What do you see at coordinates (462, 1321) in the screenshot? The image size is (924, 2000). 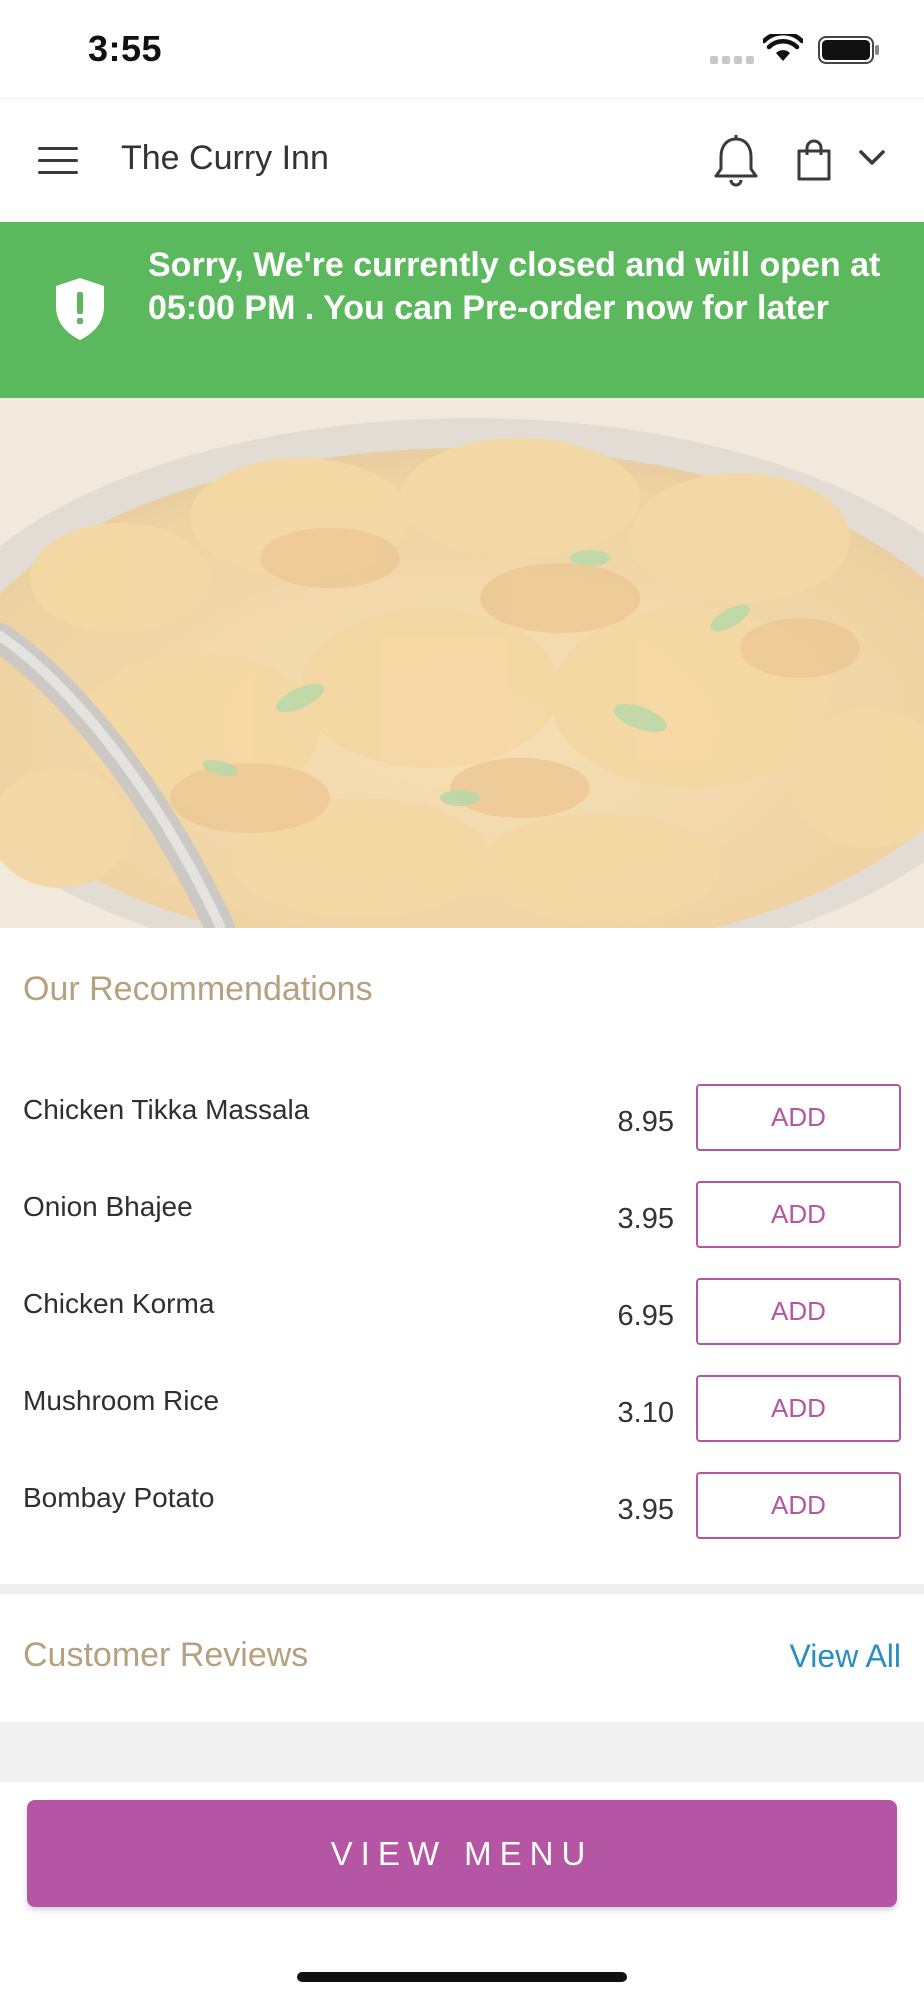 I see `list-item: Chicken Korma 6.95 ADD` at bounding box center [462, 1321].